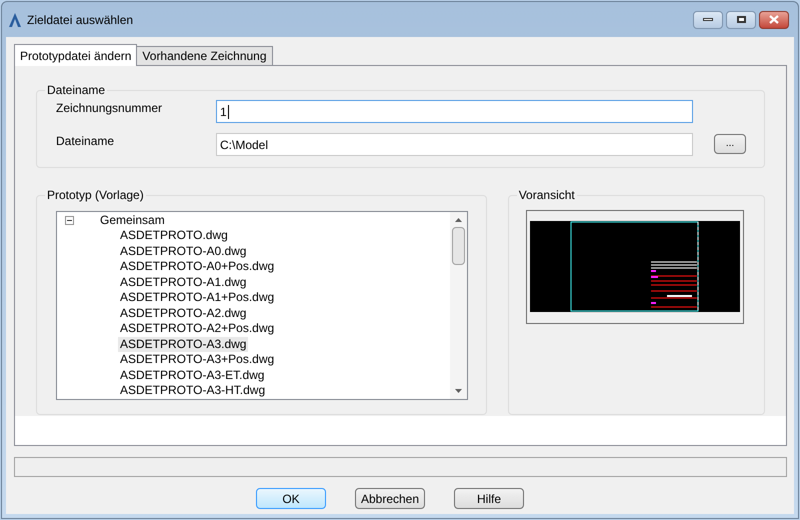 The height and width of the screenshot is (520, 800). What do you see at coordinates (390, 498) in the screenshot?
I see `dialog-button: Abbrechen` at bounding box center [390, 498].